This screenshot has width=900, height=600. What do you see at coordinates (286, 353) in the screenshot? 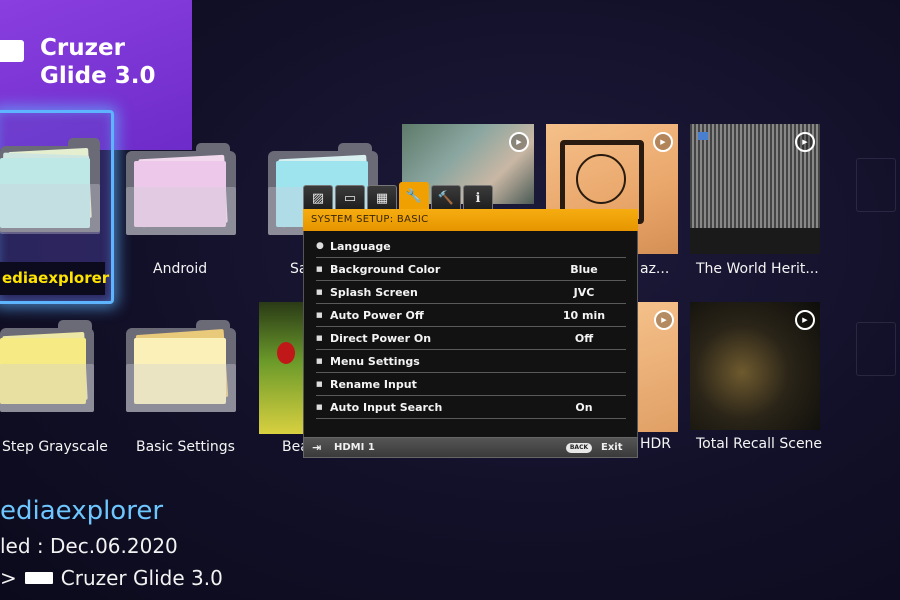
I see `thumb-detail` at bounding box center [286, 353].